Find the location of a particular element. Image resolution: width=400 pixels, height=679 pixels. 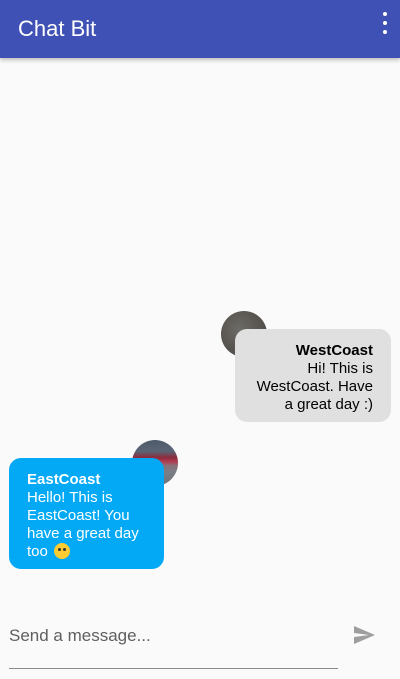

message-sender: WestCoast is located at coordinates (334, 350).